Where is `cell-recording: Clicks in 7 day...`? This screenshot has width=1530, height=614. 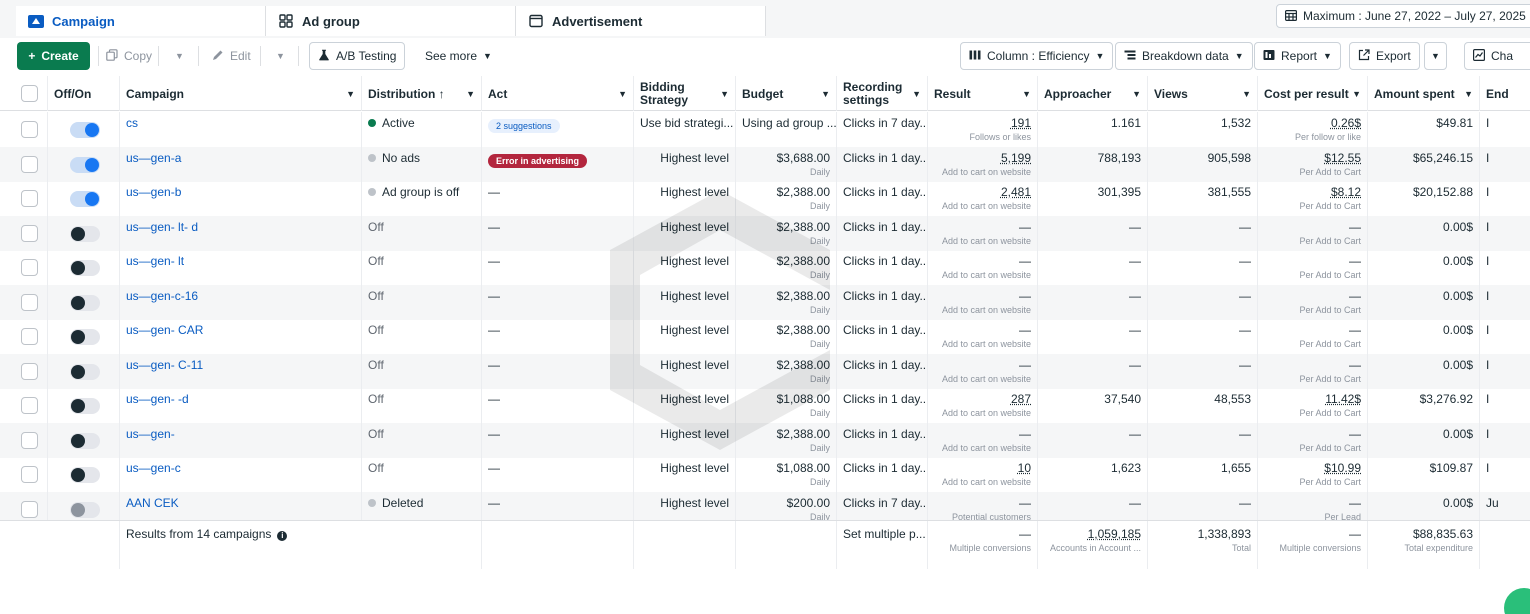
cell-recording: Clicks in 7 day... is located at coordinates (882, 129).